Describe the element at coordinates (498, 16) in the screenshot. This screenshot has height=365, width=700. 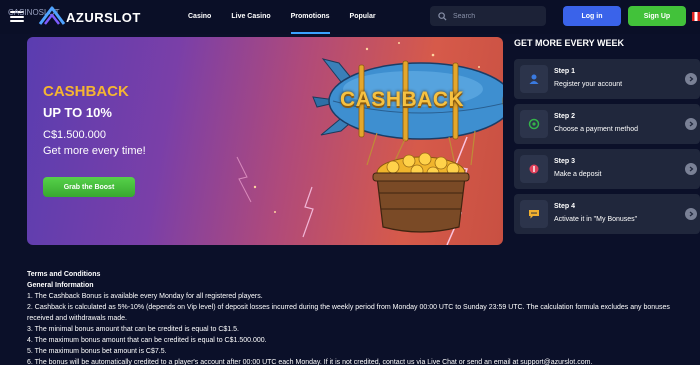
I see `search-input` at that location.